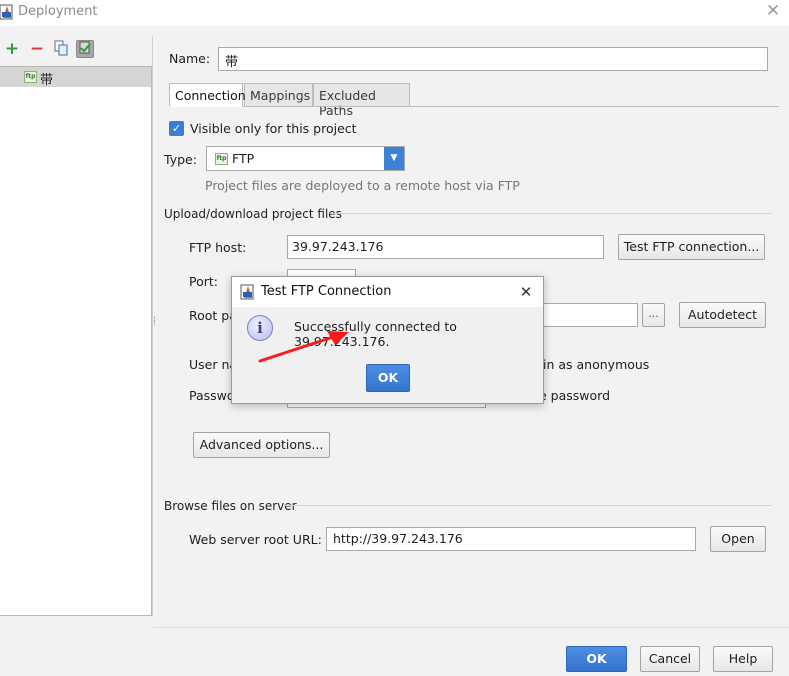 Image resolution: width=789 pixels, height=676 pixels. Describe the element at coordinates (12, 49) in the screenshot. I see `add-server-icon: +` at that location.